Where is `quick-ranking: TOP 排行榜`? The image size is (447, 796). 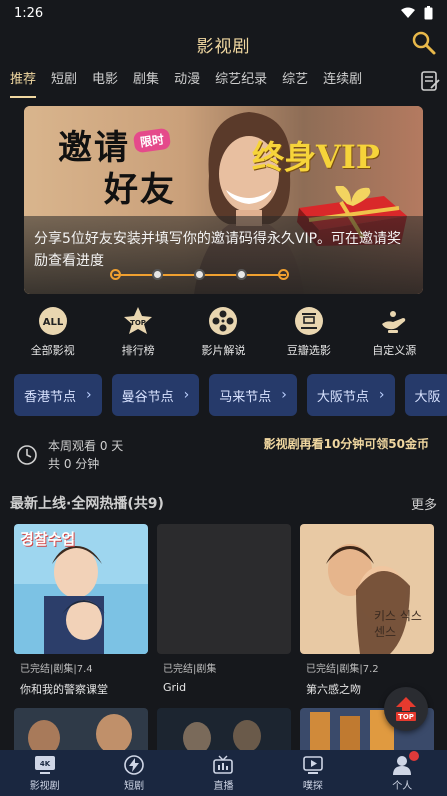
quick-ranking: TOP 排行榜 is located at coordinates (138, 334).